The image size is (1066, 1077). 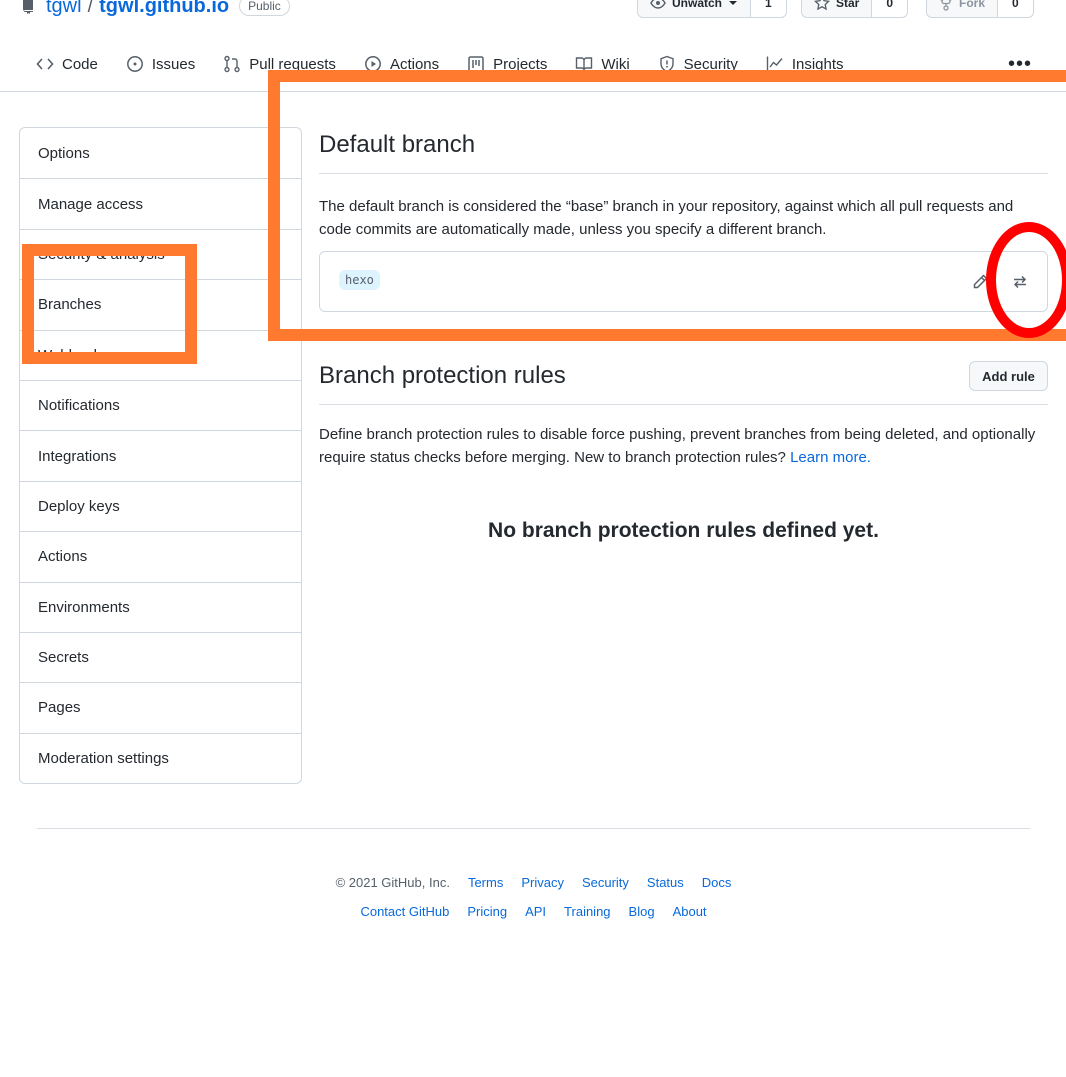 What do you see at coordinates (264, 8) in the screenshot?
I see `visibility-badge: Public` at bounding box center [264, 8].